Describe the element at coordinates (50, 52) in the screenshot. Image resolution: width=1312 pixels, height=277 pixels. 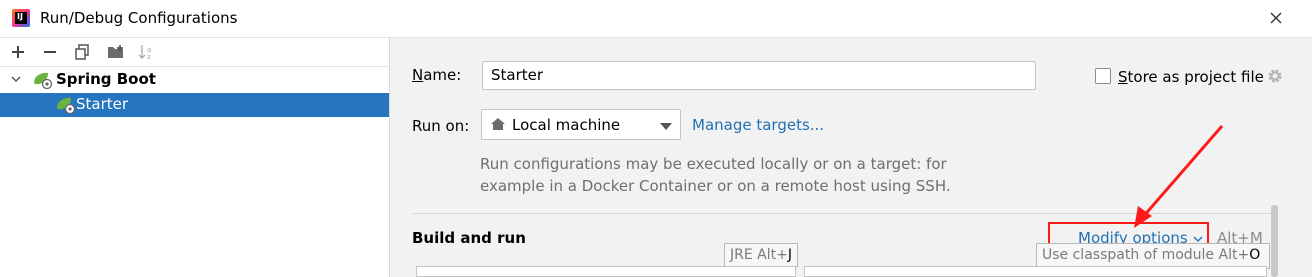
I see `remove-icon` at that location.